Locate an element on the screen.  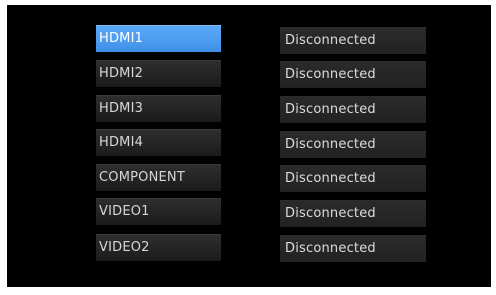
input-video2-button: VIDEO2 is located at coordinates (158, 247).